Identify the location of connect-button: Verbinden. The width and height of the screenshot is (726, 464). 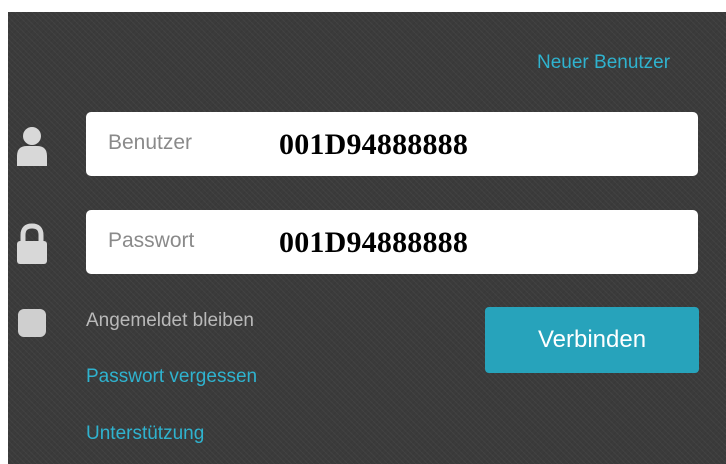
(592, 340).